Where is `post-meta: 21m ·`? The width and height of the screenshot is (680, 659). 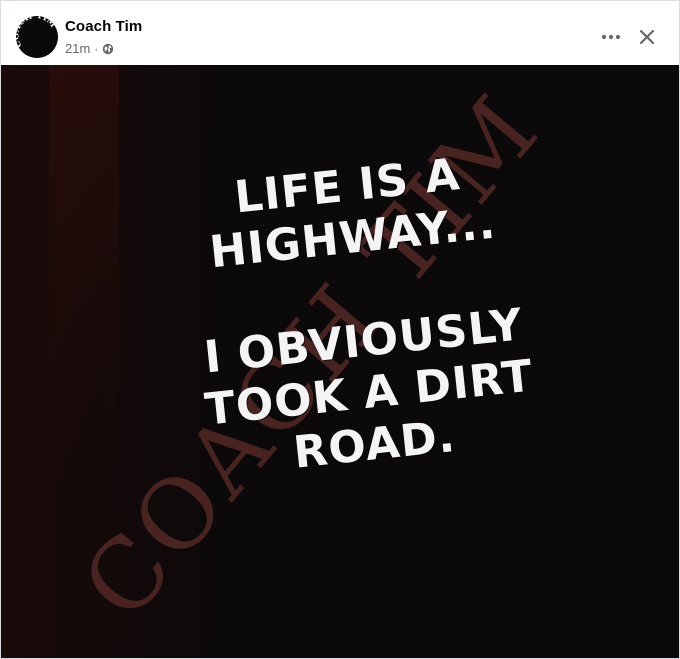
post-meta: 21m · is located at coordinates (89, 48).